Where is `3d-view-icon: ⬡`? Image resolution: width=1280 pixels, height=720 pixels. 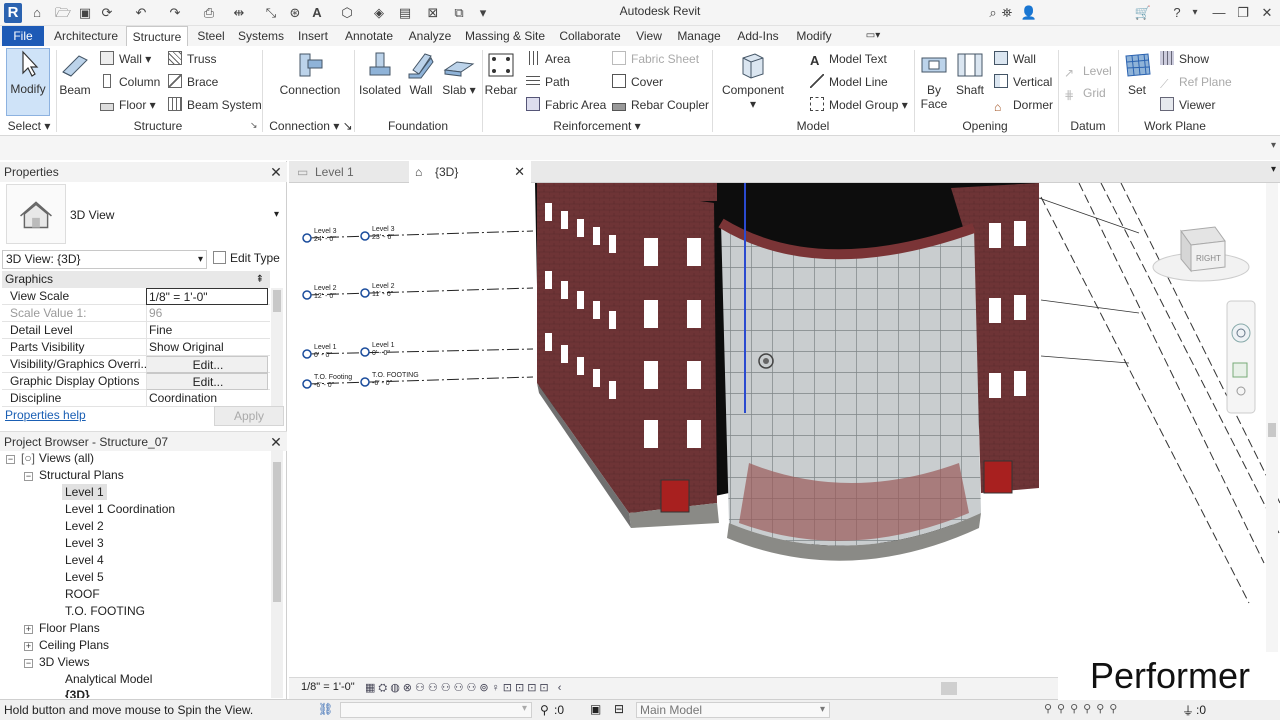 3d-view-icon: ⬡ is located at coordinates (347, 13).